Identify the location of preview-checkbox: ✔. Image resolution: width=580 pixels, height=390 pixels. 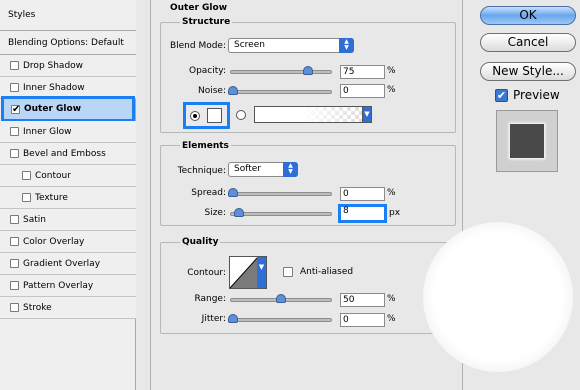
(501, 95).